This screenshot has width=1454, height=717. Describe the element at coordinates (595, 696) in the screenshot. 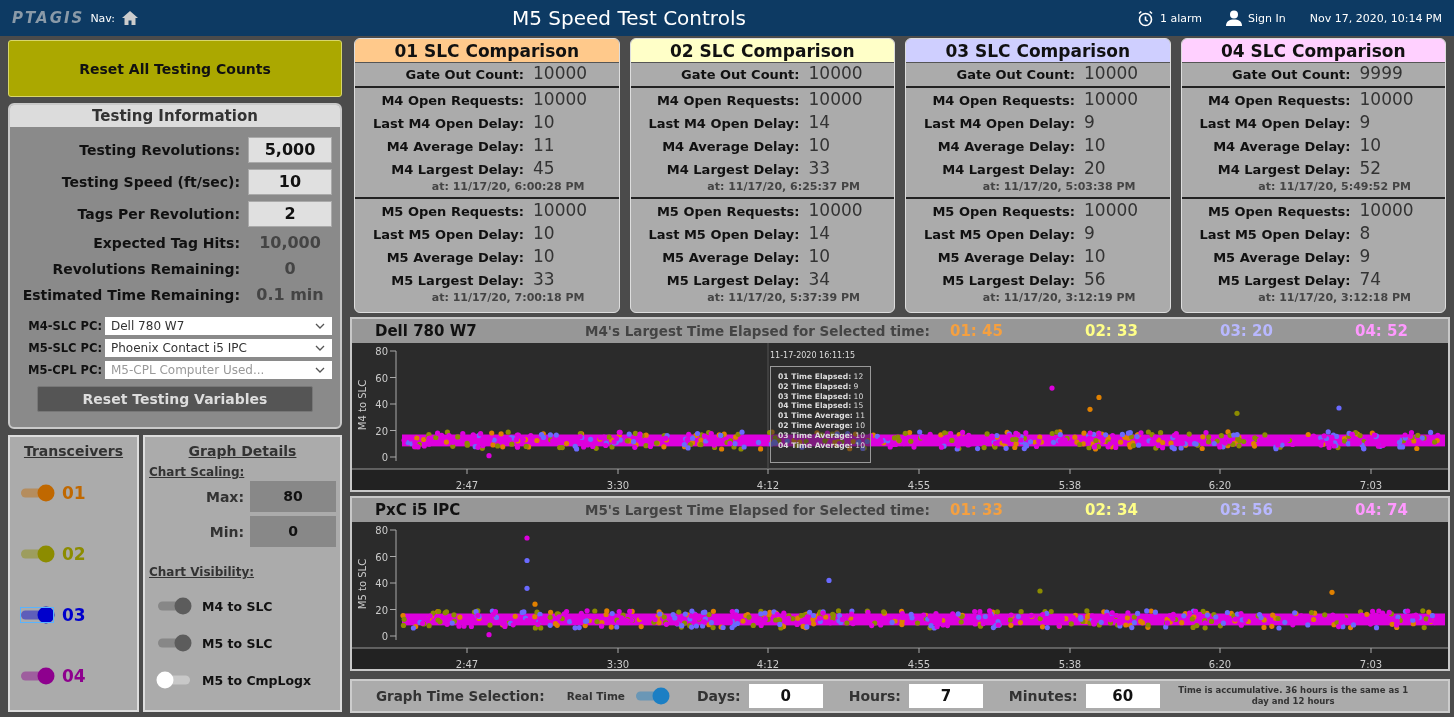

I see `toggle-label: Real Time` at that location.